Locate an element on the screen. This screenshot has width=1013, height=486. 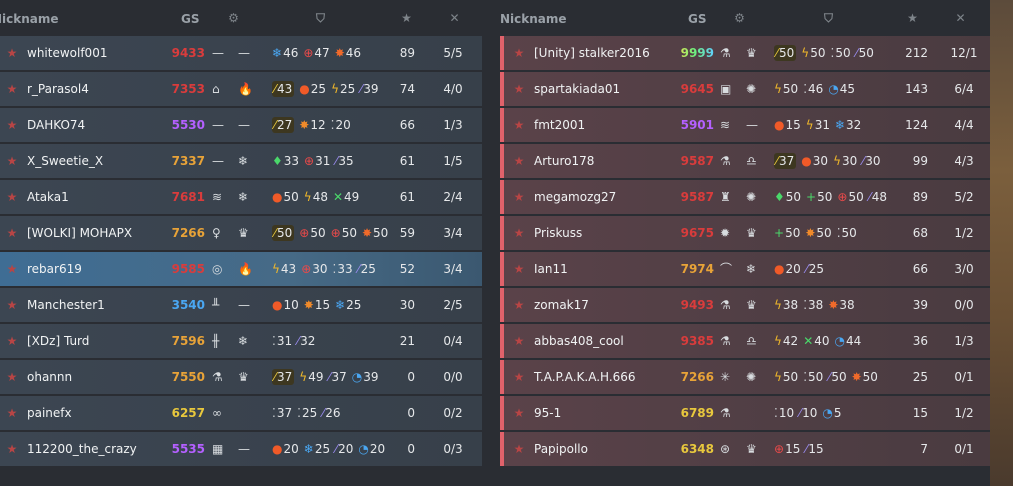
gem-icon: ♦ is located at coordinates (277, 161).